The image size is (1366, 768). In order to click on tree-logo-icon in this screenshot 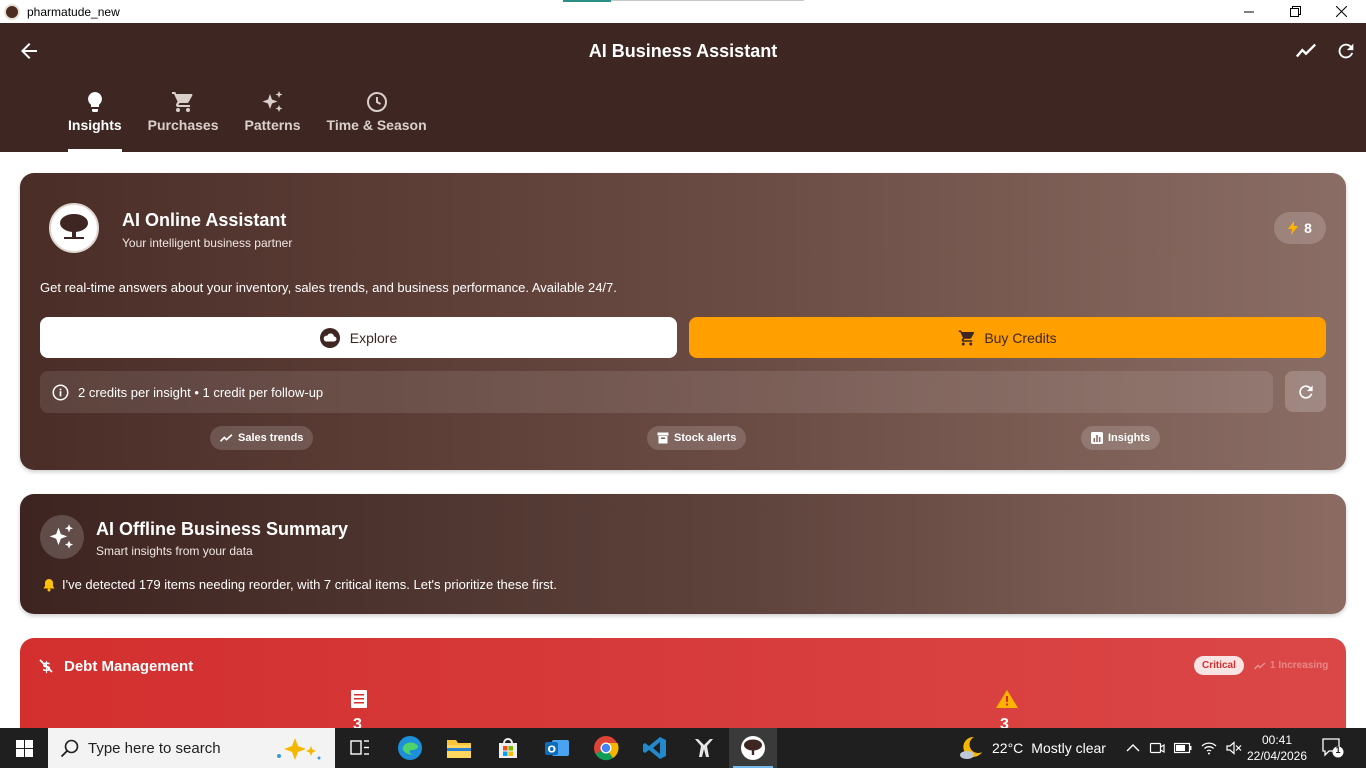, I will do `click(74, 226)`.